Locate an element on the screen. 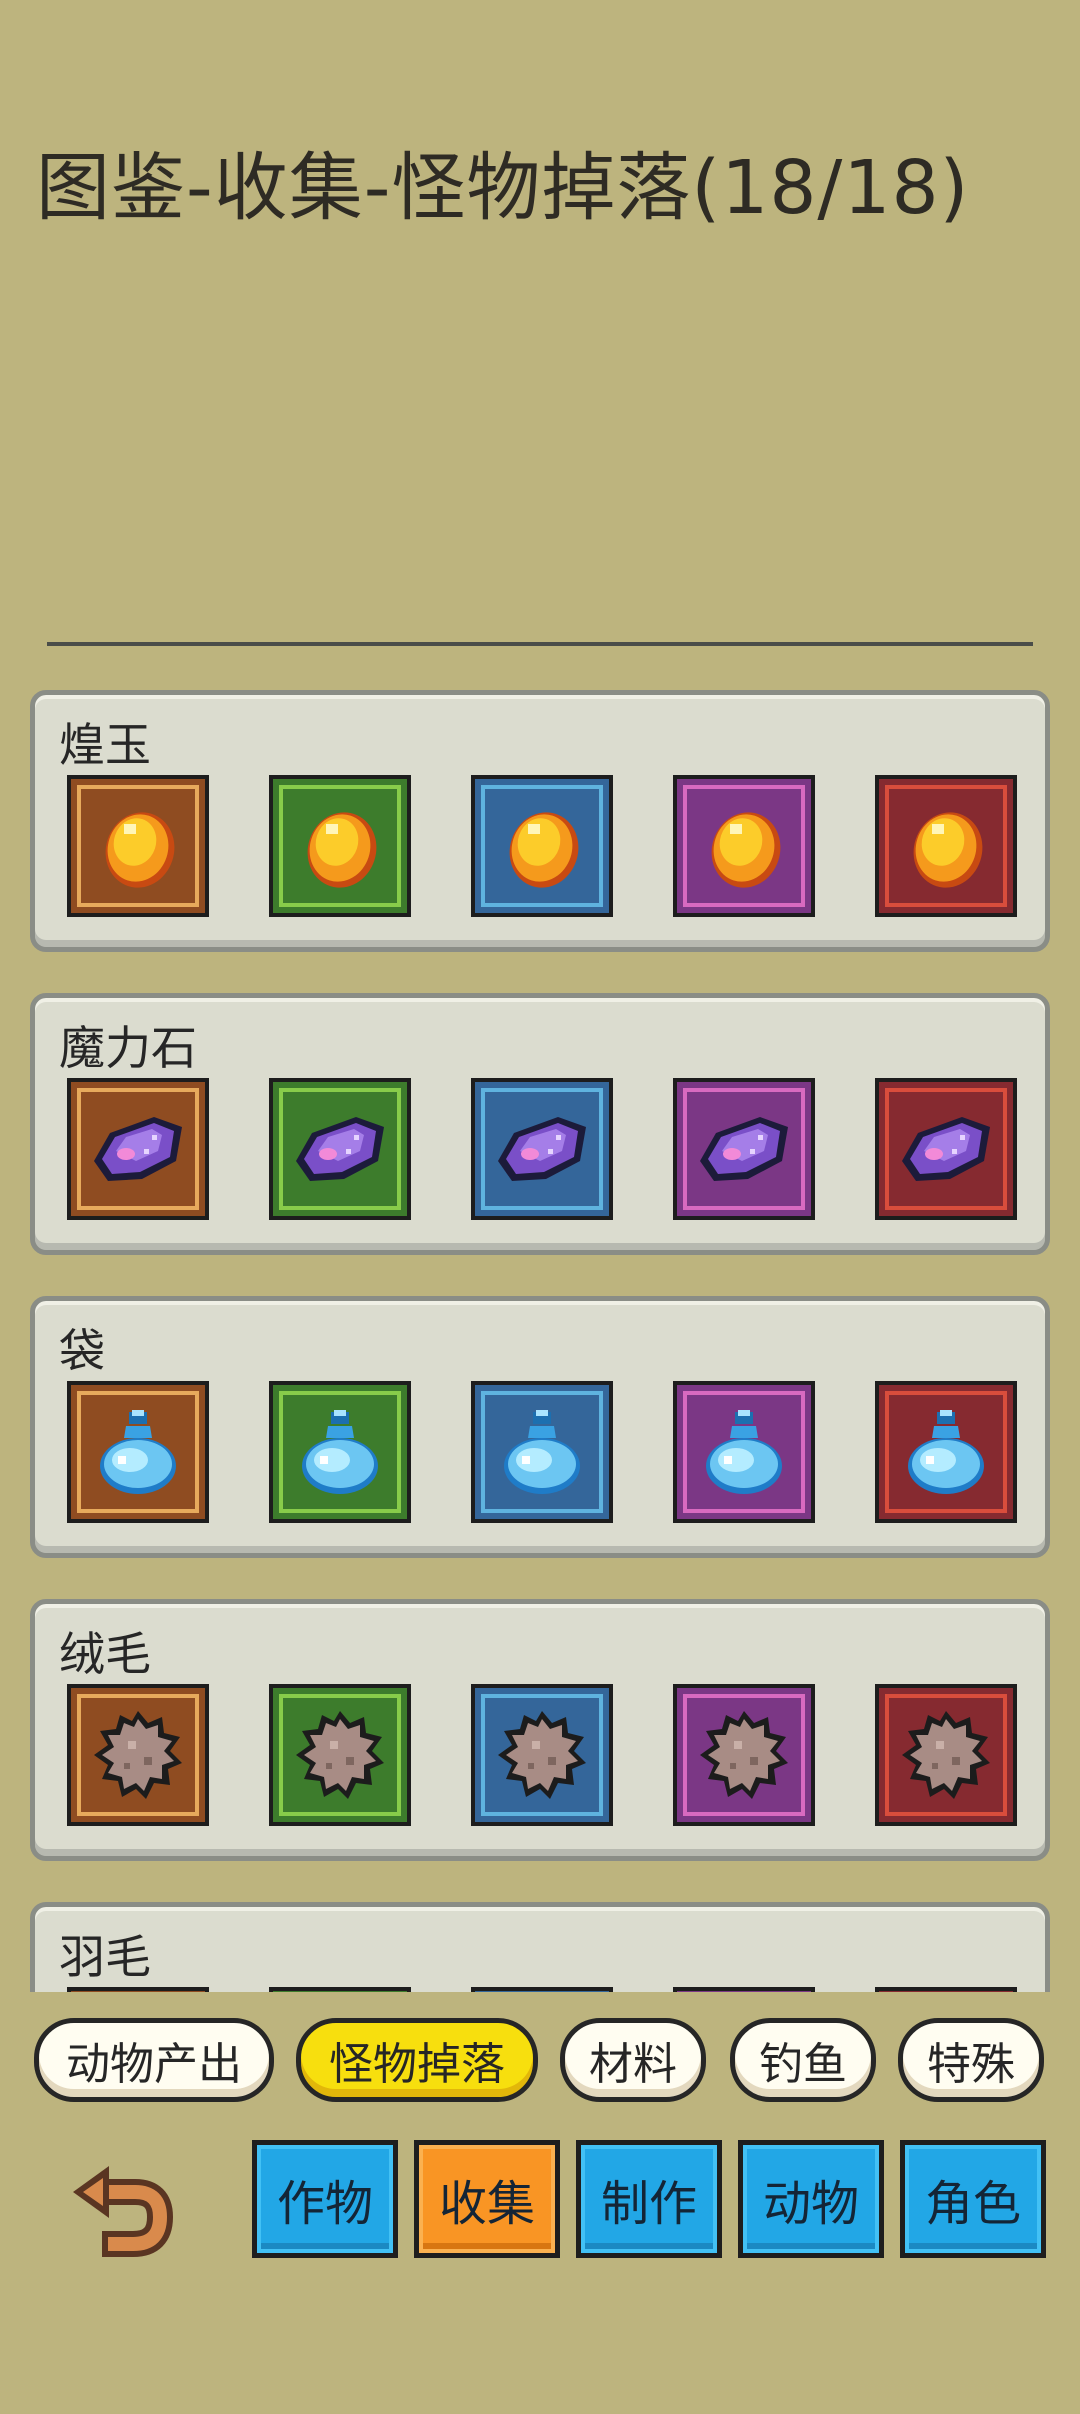  category-card: 羽毛 is located at coordinates (540, 1947).